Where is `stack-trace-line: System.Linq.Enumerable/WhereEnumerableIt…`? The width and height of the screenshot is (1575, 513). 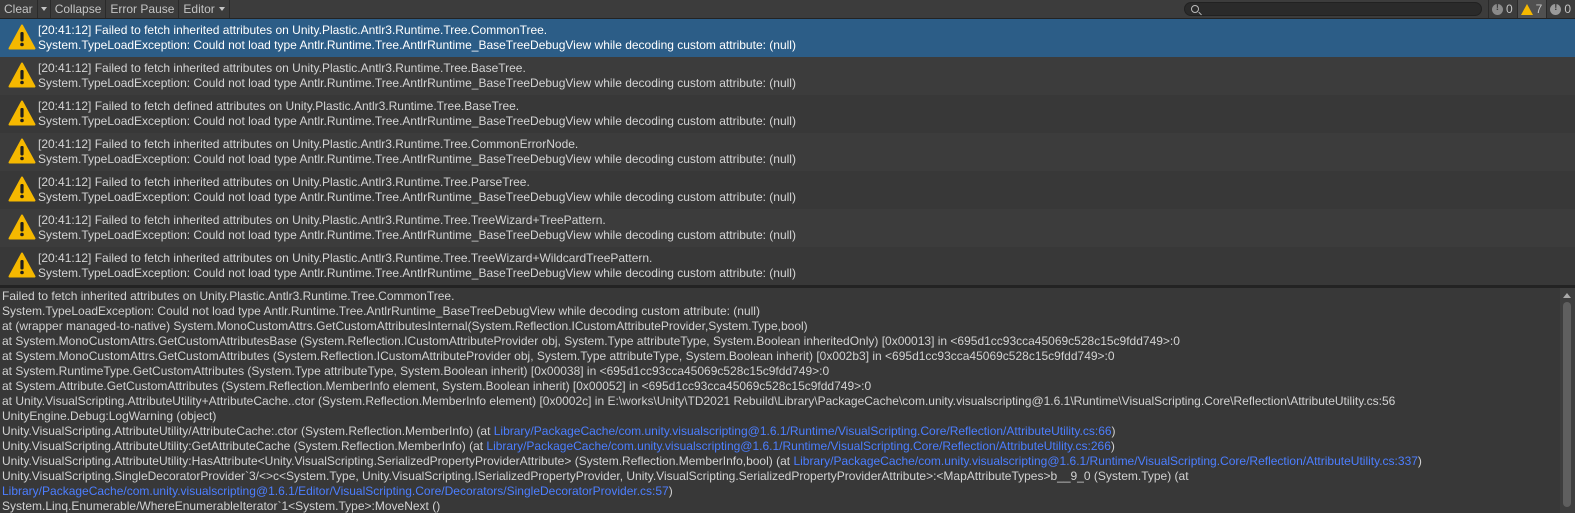
stack-trace-line: System.Linq.Enumerable/WhereEnumerableIt… is located at coordinates (781, 506).